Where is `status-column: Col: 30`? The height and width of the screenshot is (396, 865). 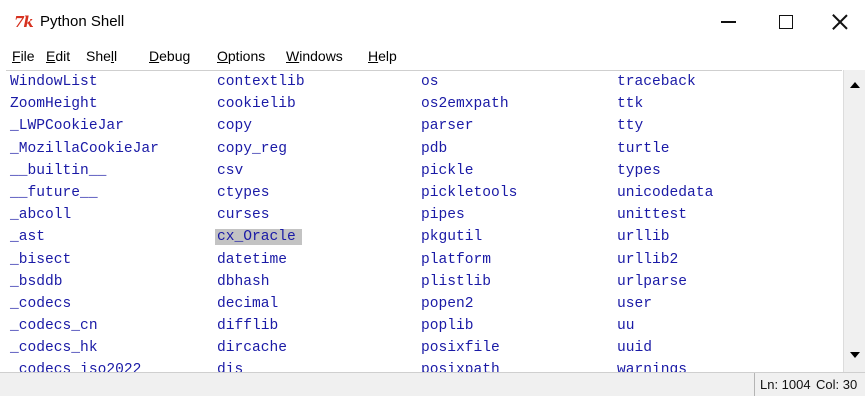
status-column: Col: 30 is located at coordinates (837, 384).